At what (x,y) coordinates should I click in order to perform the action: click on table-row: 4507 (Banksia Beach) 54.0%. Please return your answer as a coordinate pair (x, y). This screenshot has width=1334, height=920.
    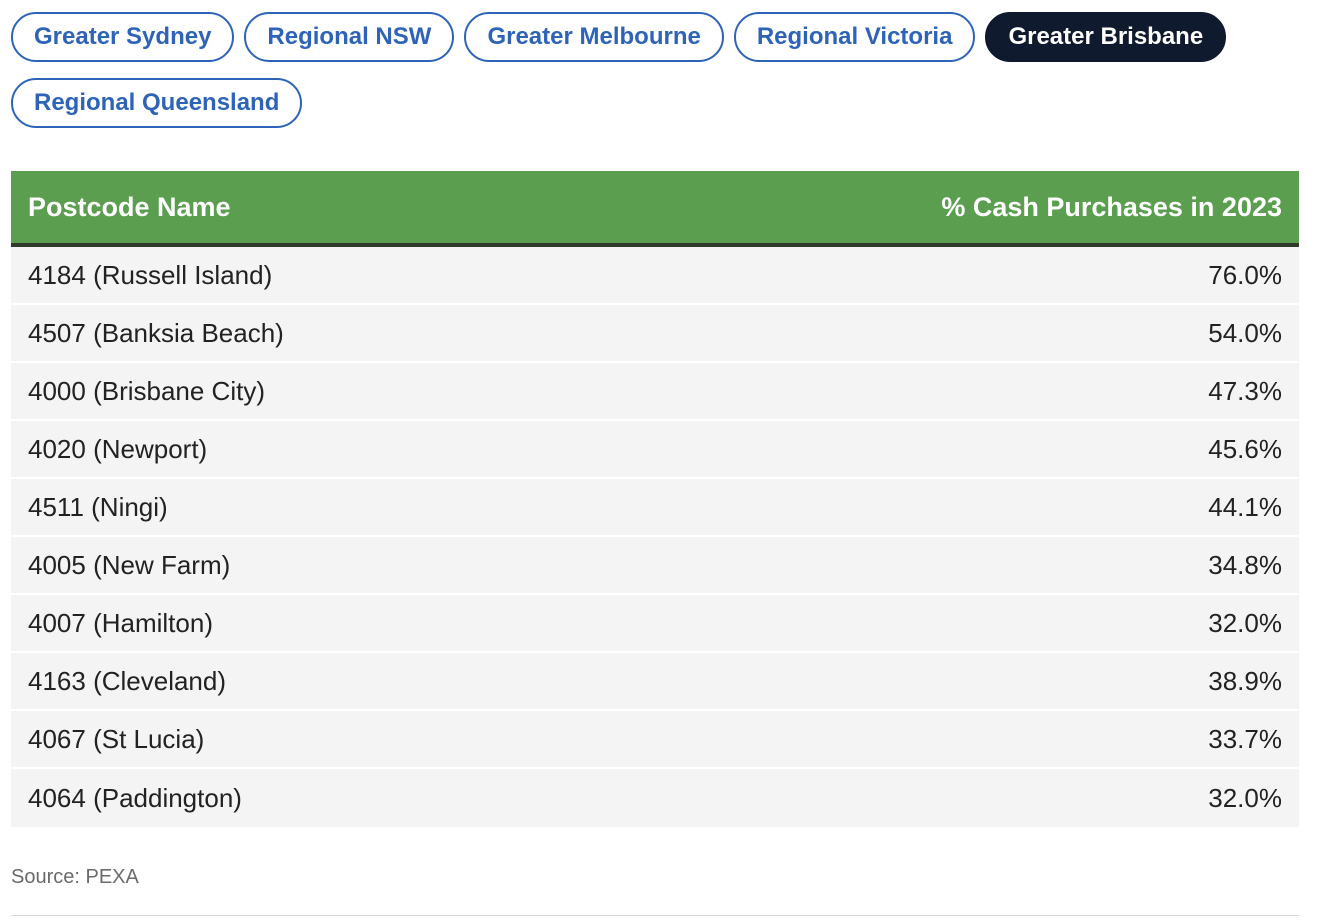
    Looking at the image, I should click on (655, 334).